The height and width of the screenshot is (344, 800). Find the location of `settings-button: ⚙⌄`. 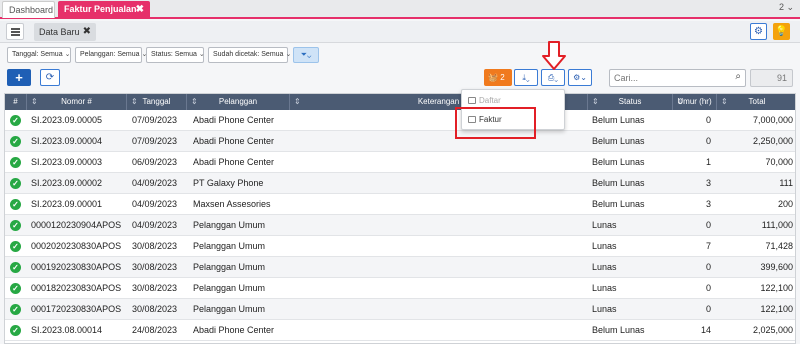

settings-button: ⚙⌄ is located at coordinates (580, 77).